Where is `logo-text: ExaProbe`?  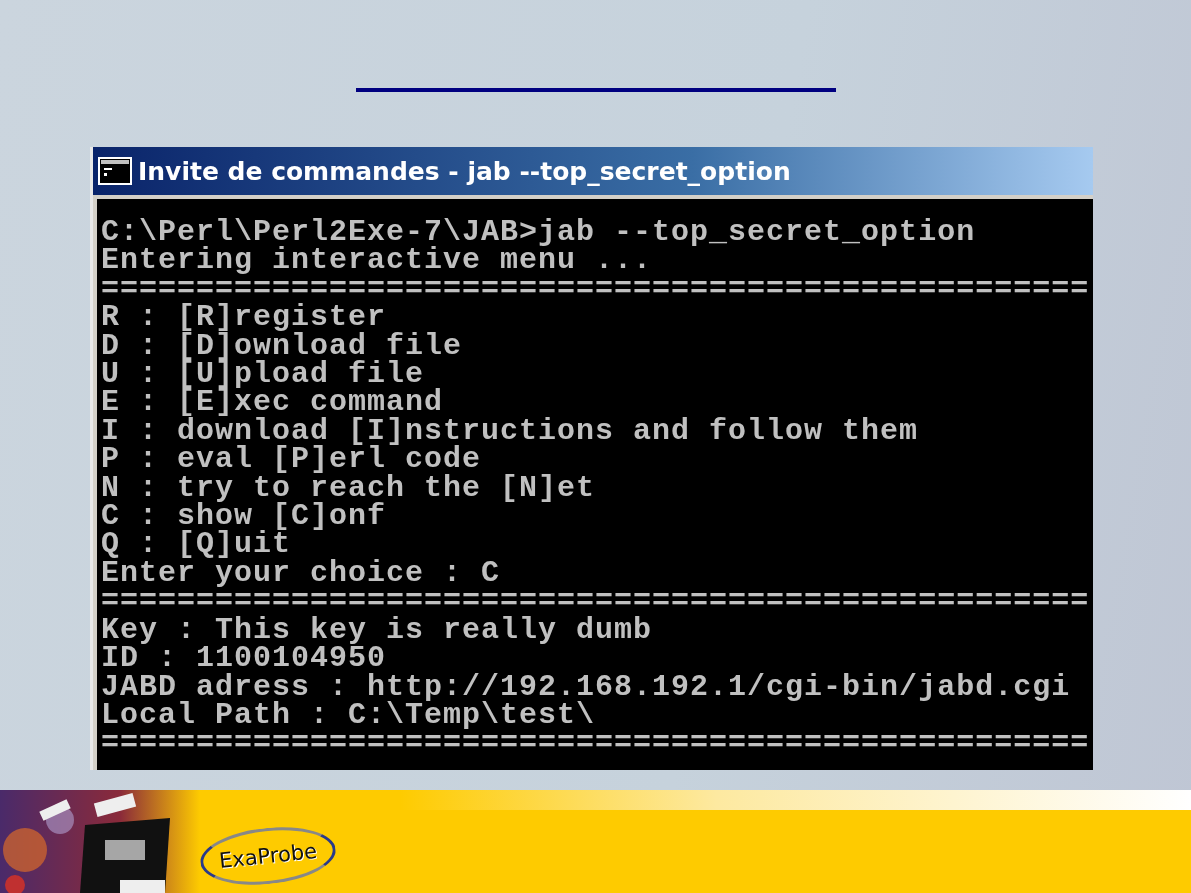 logo-text: ExaProbe is located at coordinates (268, 856).